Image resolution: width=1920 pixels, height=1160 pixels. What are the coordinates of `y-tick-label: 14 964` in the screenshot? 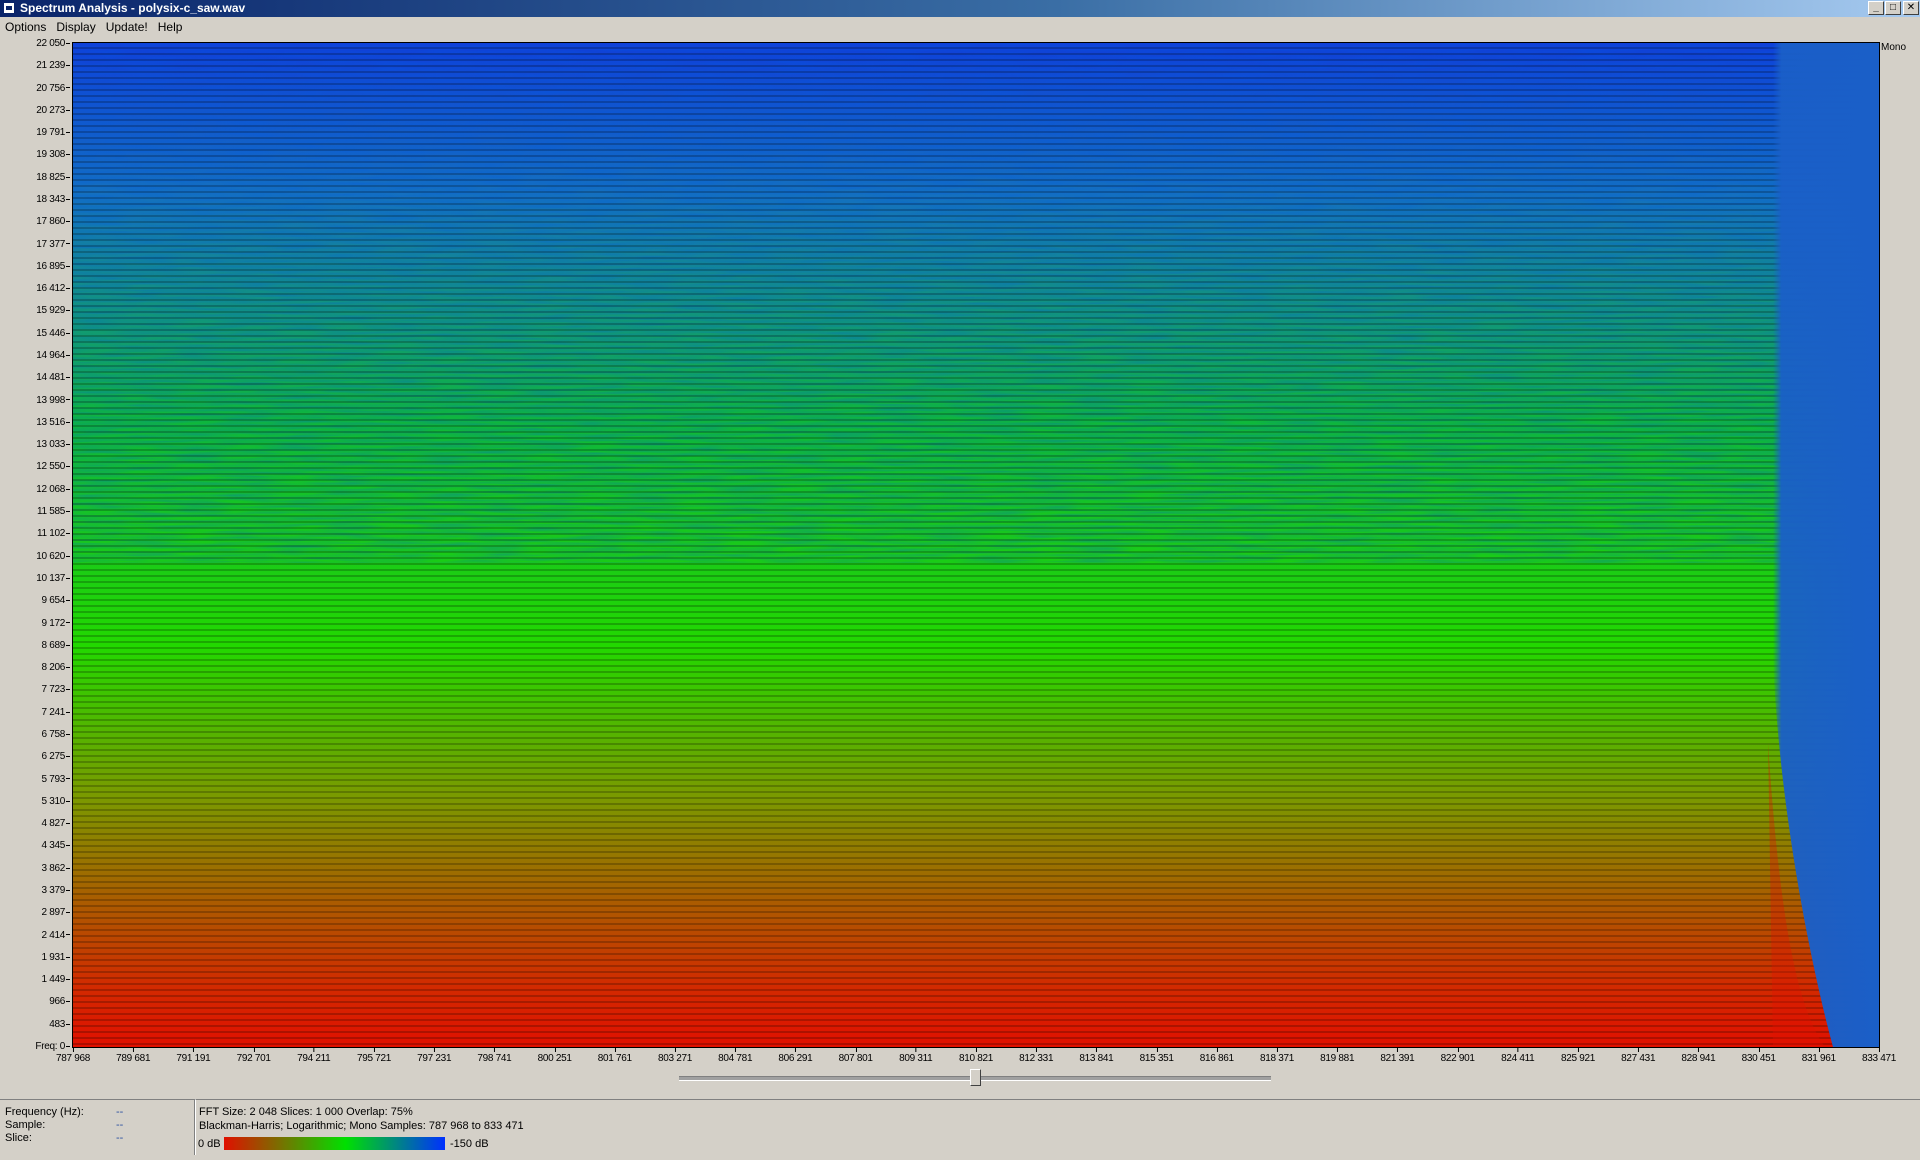 It's located at (53, 356).